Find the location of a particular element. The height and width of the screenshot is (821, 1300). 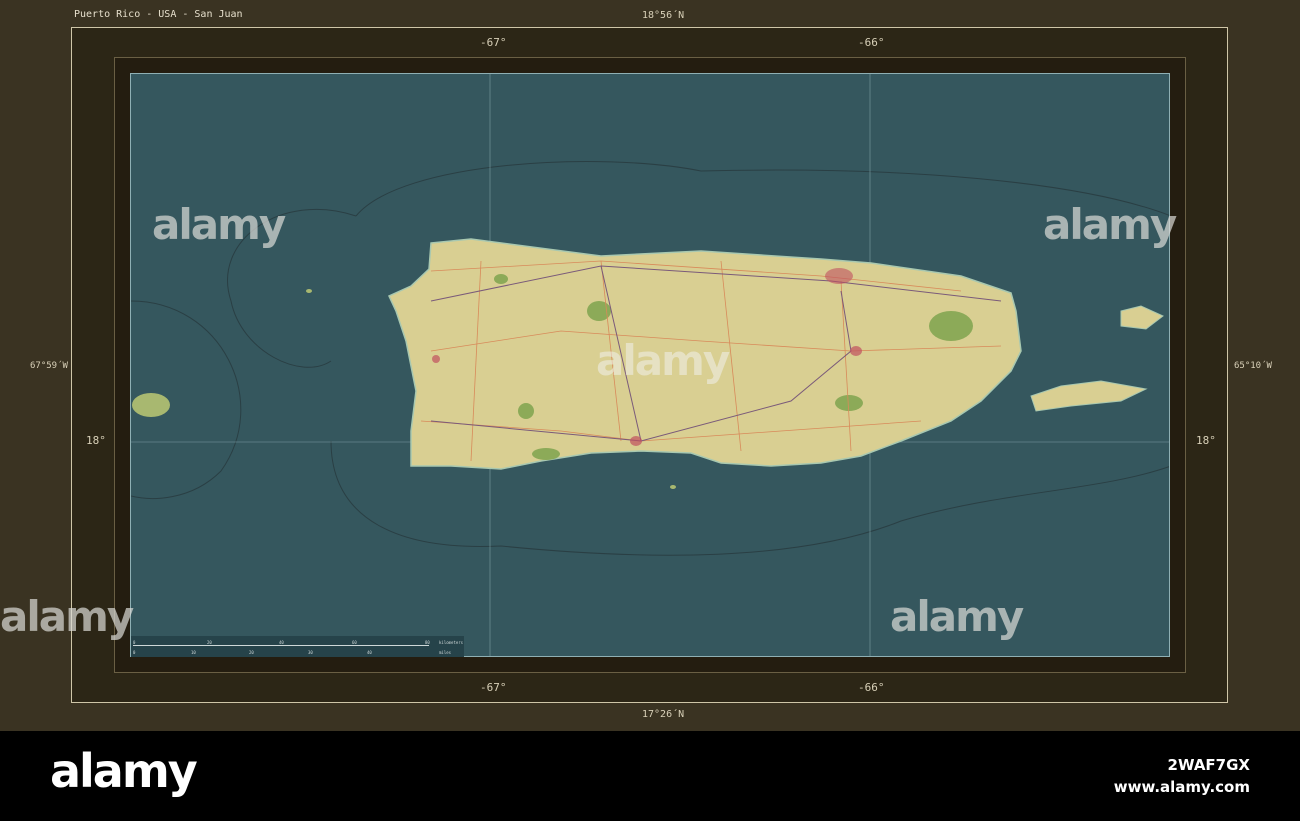

scale-km-tick: 60 is located at coordinates (354, 642).